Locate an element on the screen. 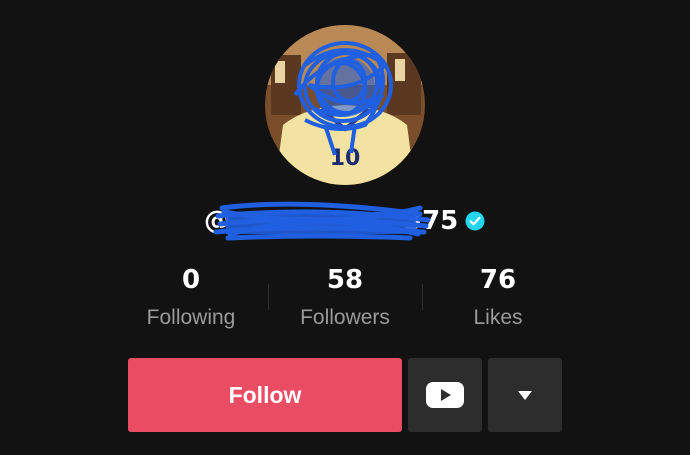  more-options-button is located at coordinates (525, 395).